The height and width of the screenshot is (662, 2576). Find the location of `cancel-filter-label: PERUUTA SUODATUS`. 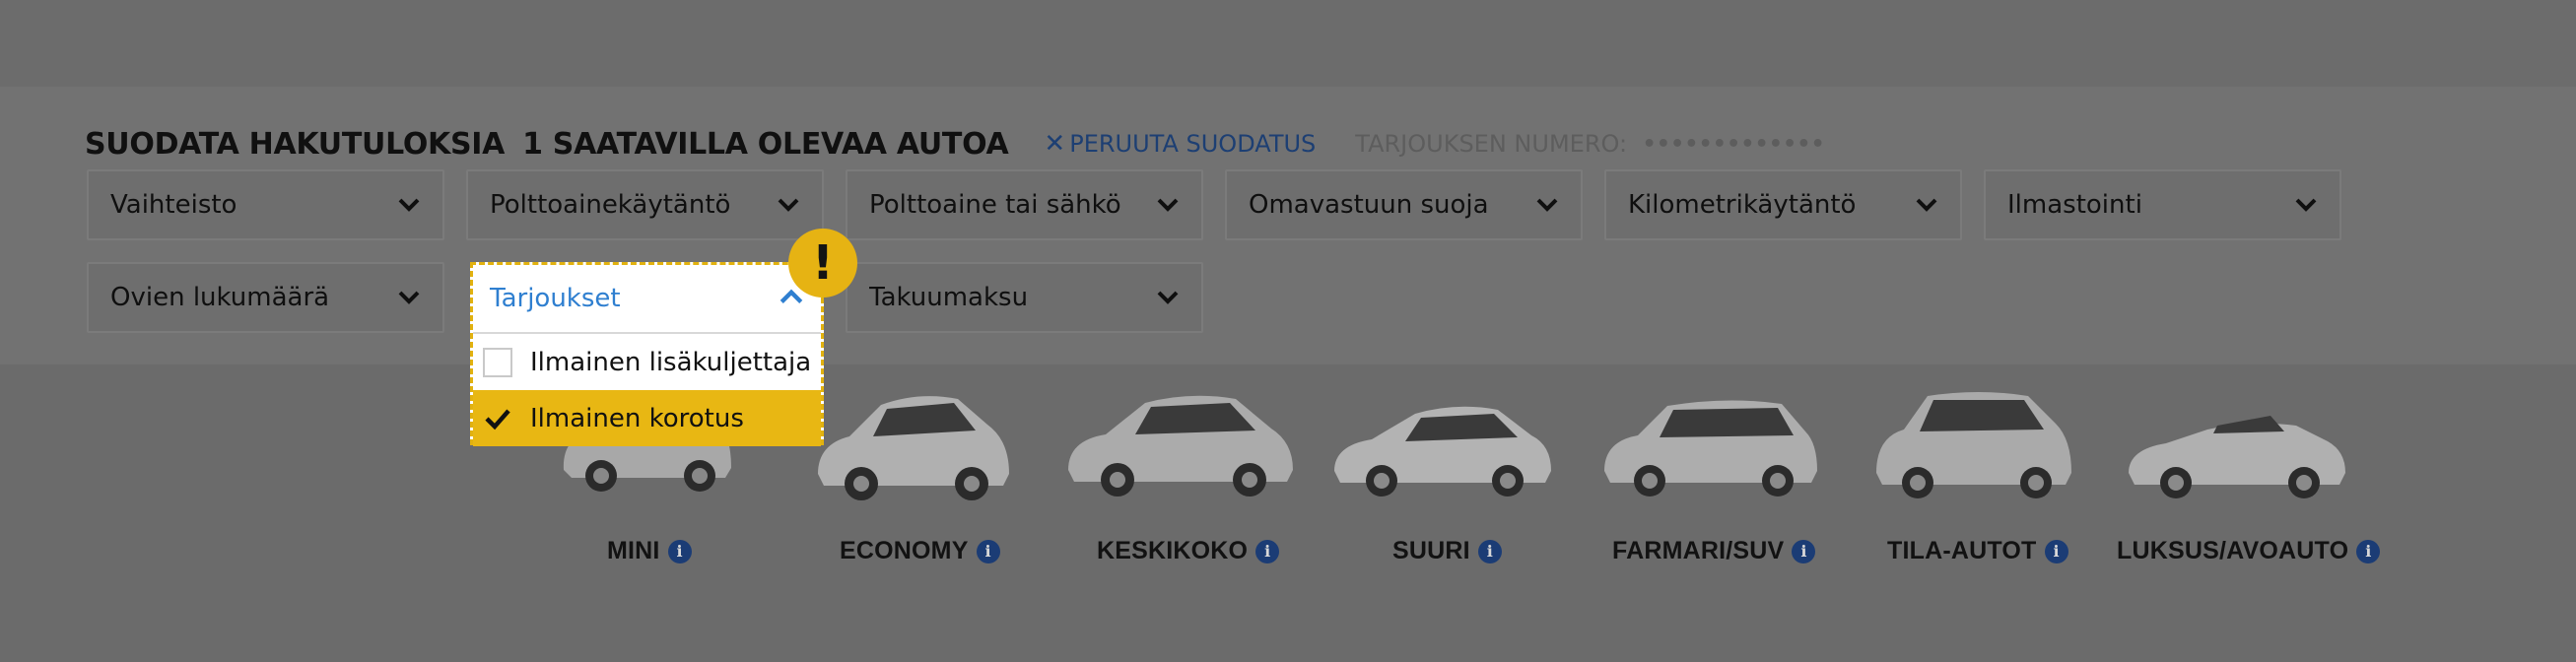

cancel-filter-label: PERUUTA SUODATUS is located at coordinates (1193, 144).